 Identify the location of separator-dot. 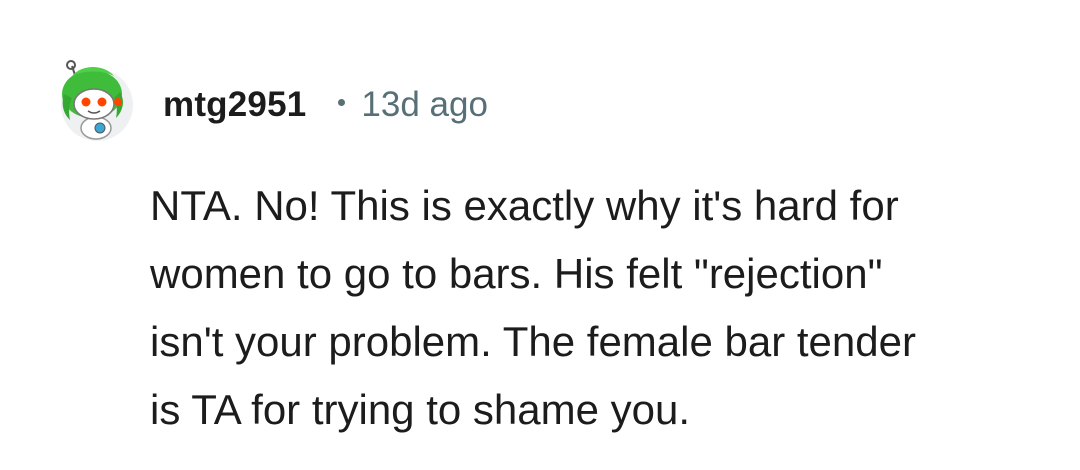
(342, 102).